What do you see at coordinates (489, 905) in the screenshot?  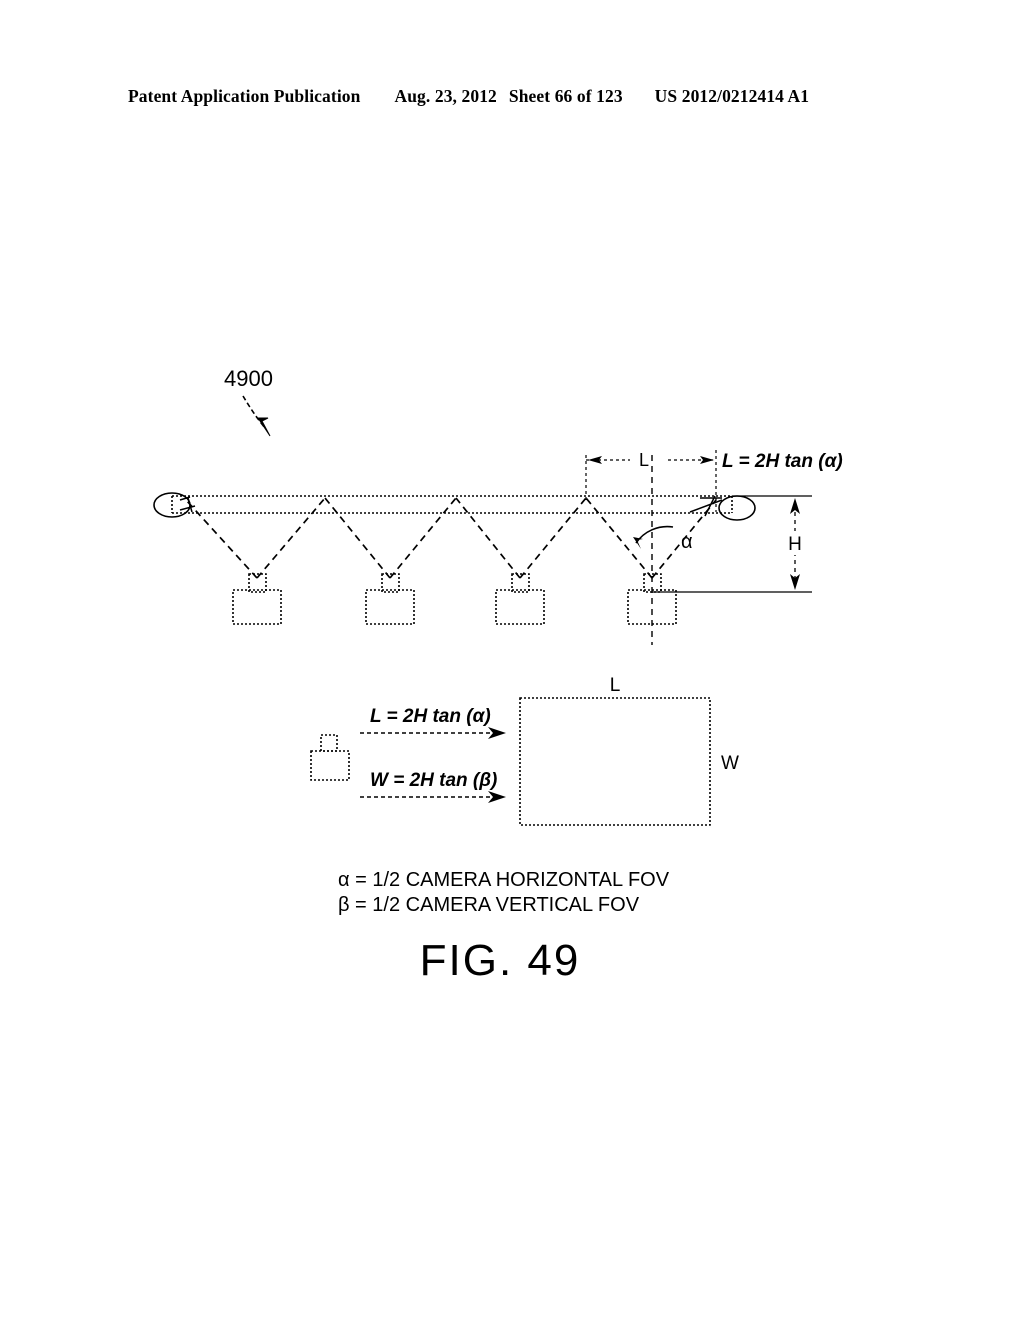 I see `legend-line-beta: β = 1/2 CAMERA VERTICAL FOV` at bounding box center [489, 905].